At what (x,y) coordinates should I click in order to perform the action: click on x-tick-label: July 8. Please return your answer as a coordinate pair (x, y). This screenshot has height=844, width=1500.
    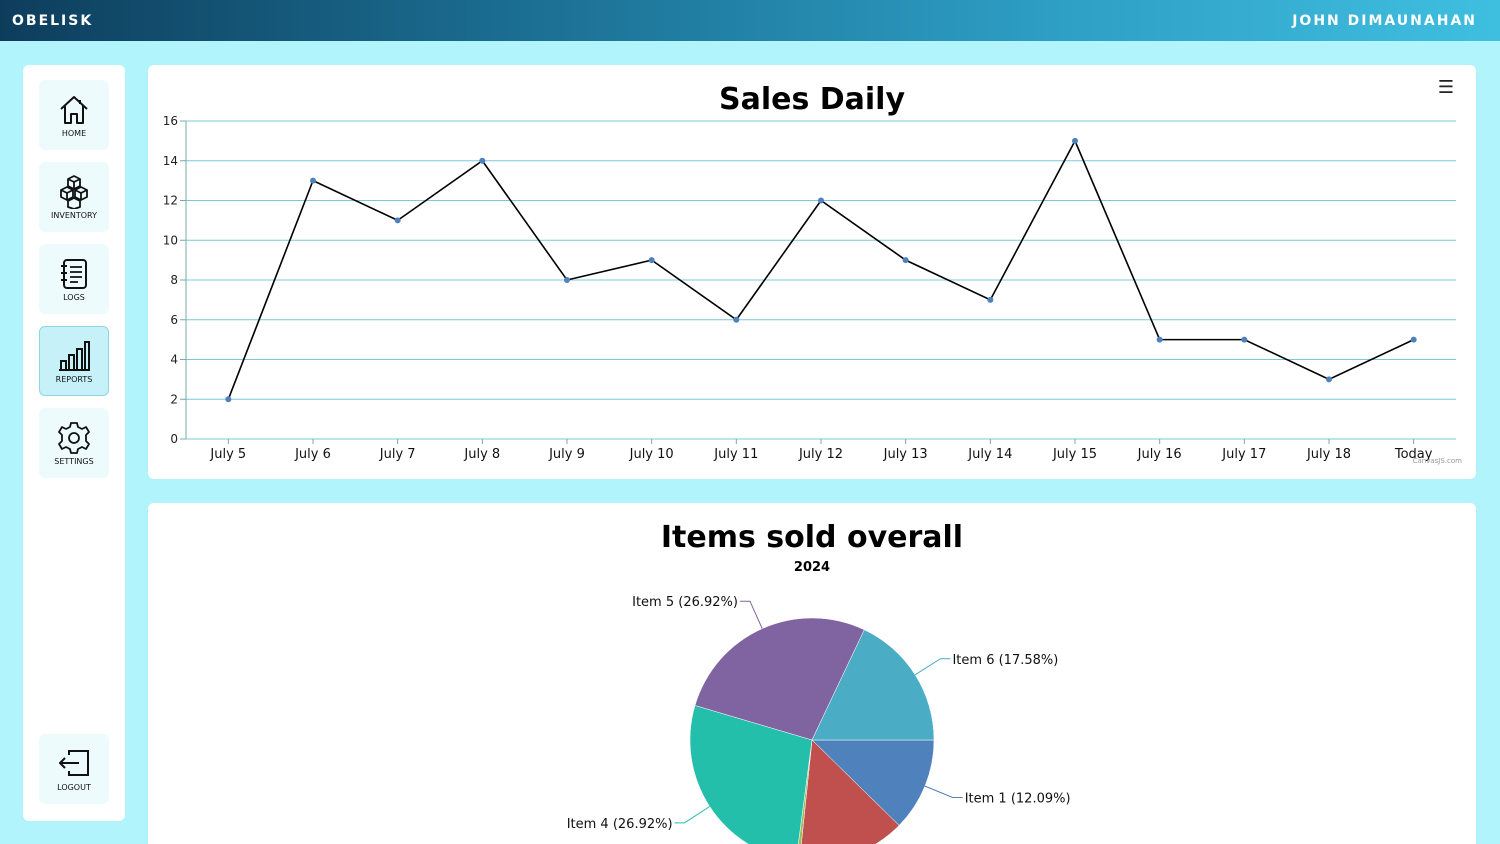
    Looking at the image, I should click on (481, 454).